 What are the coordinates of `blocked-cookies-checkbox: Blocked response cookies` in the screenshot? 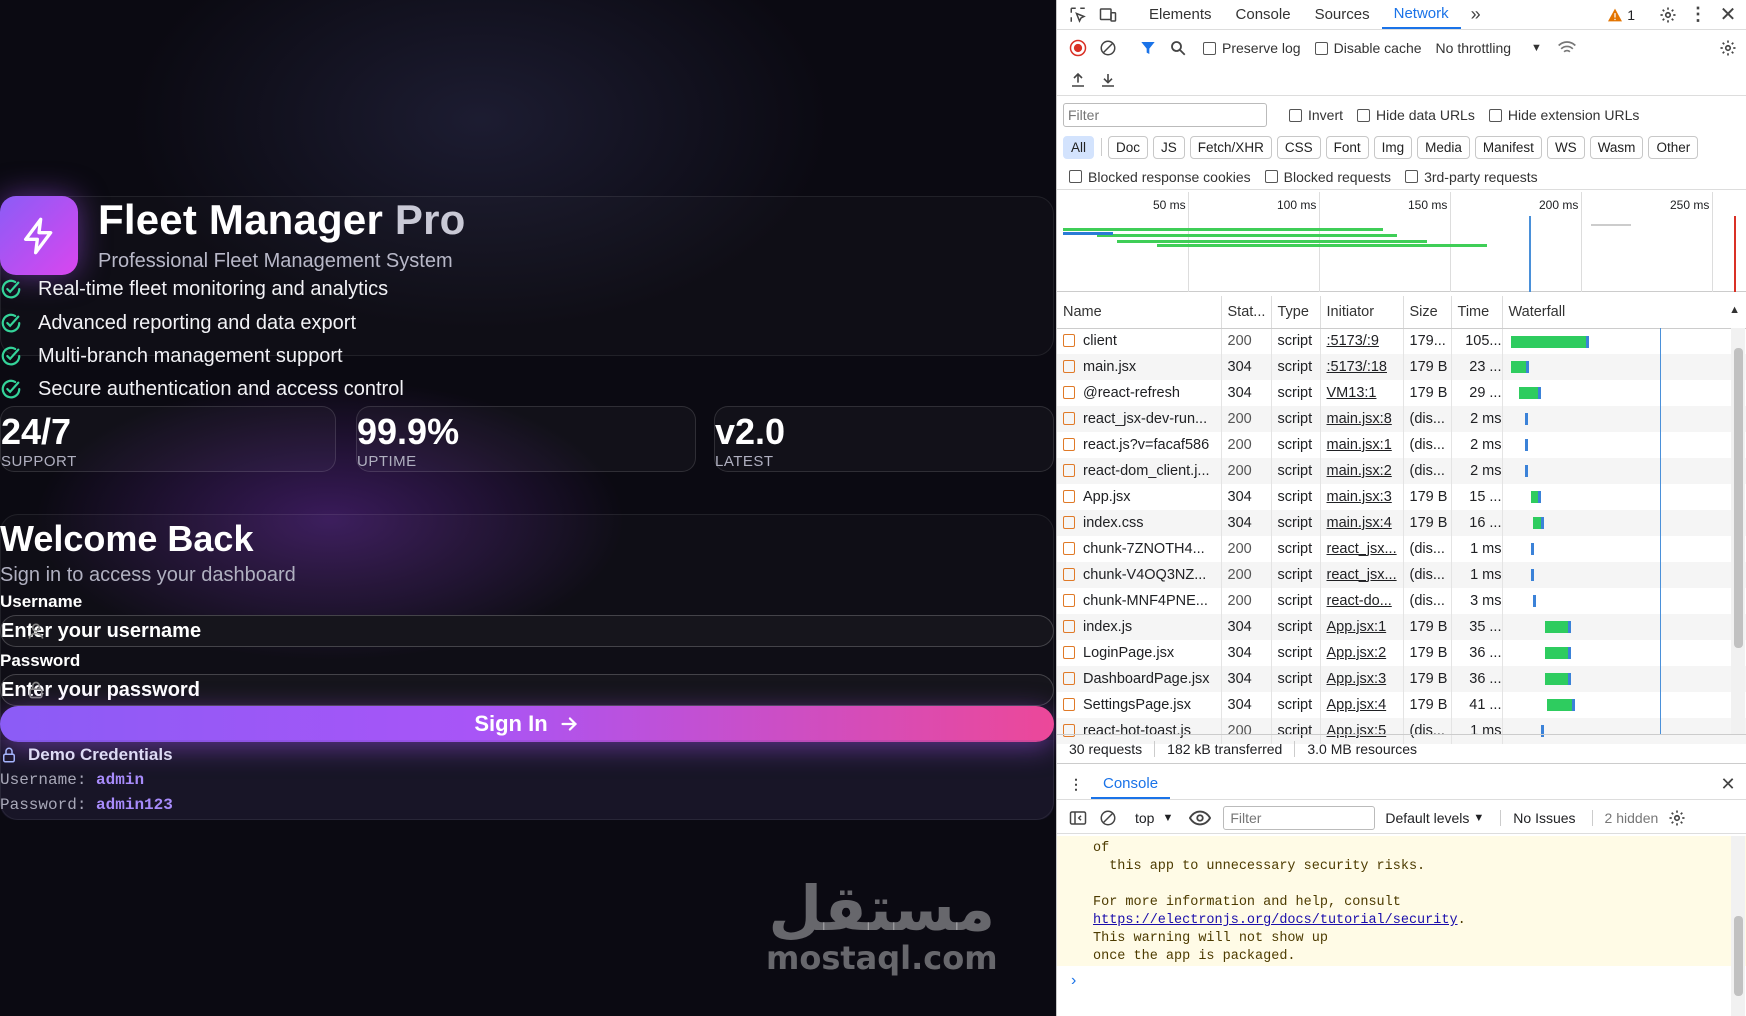 It's located at (1160, 177).